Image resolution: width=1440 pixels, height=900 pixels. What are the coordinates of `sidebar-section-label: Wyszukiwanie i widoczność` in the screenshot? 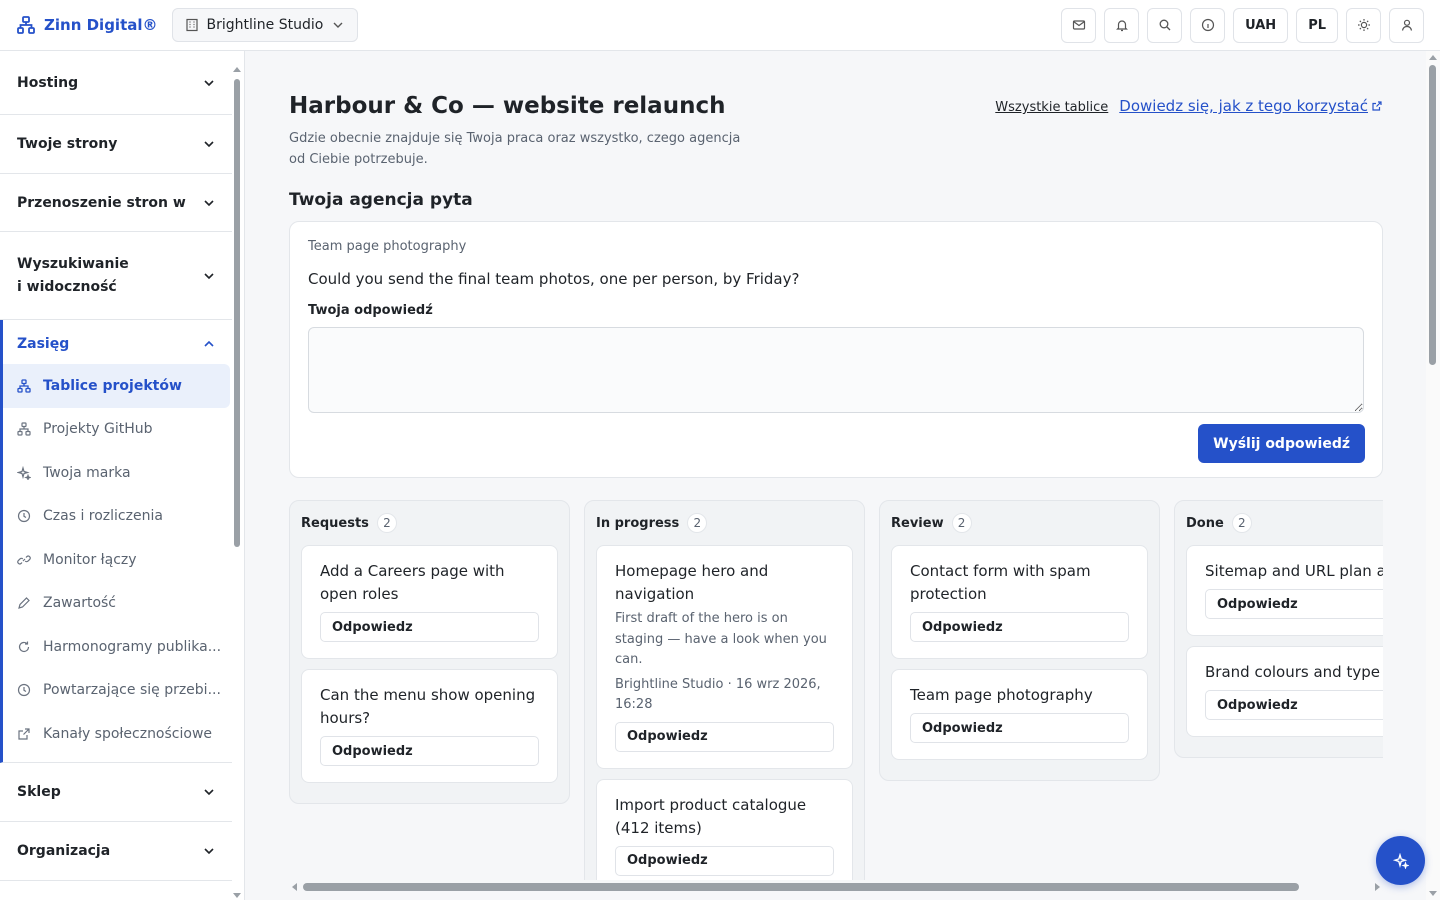 It's located at (73, 275).